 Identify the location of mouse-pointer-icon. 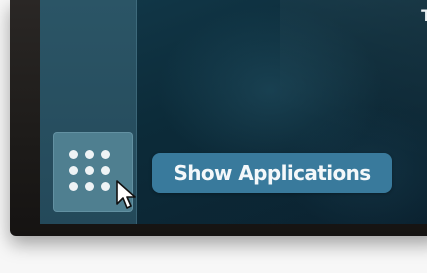
(126, 194).